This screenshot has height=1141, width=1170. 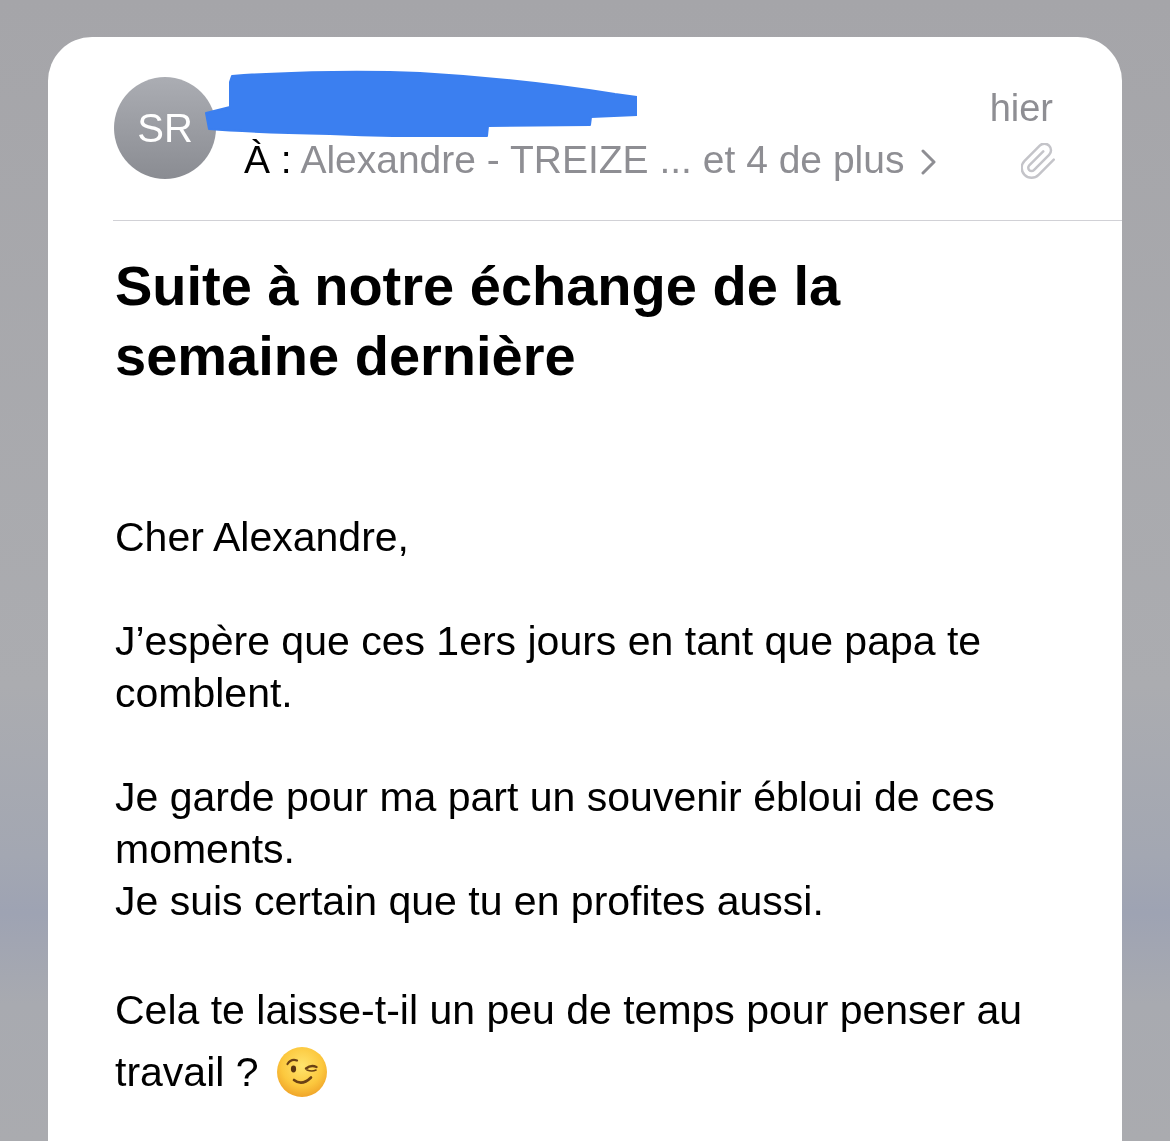 What do you see at coordinates (470, 901) in the screenshot?
I see `body-text: Je suis certain que tu en profites aussi.` at bounding box center [470, 901].